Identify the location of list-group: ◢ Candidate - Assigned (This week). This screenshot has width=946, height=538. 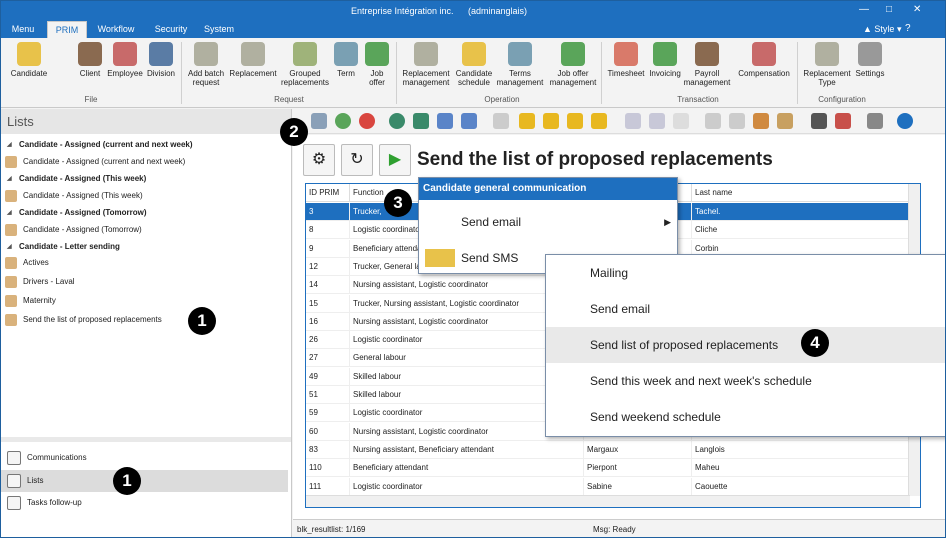
(76, 179).